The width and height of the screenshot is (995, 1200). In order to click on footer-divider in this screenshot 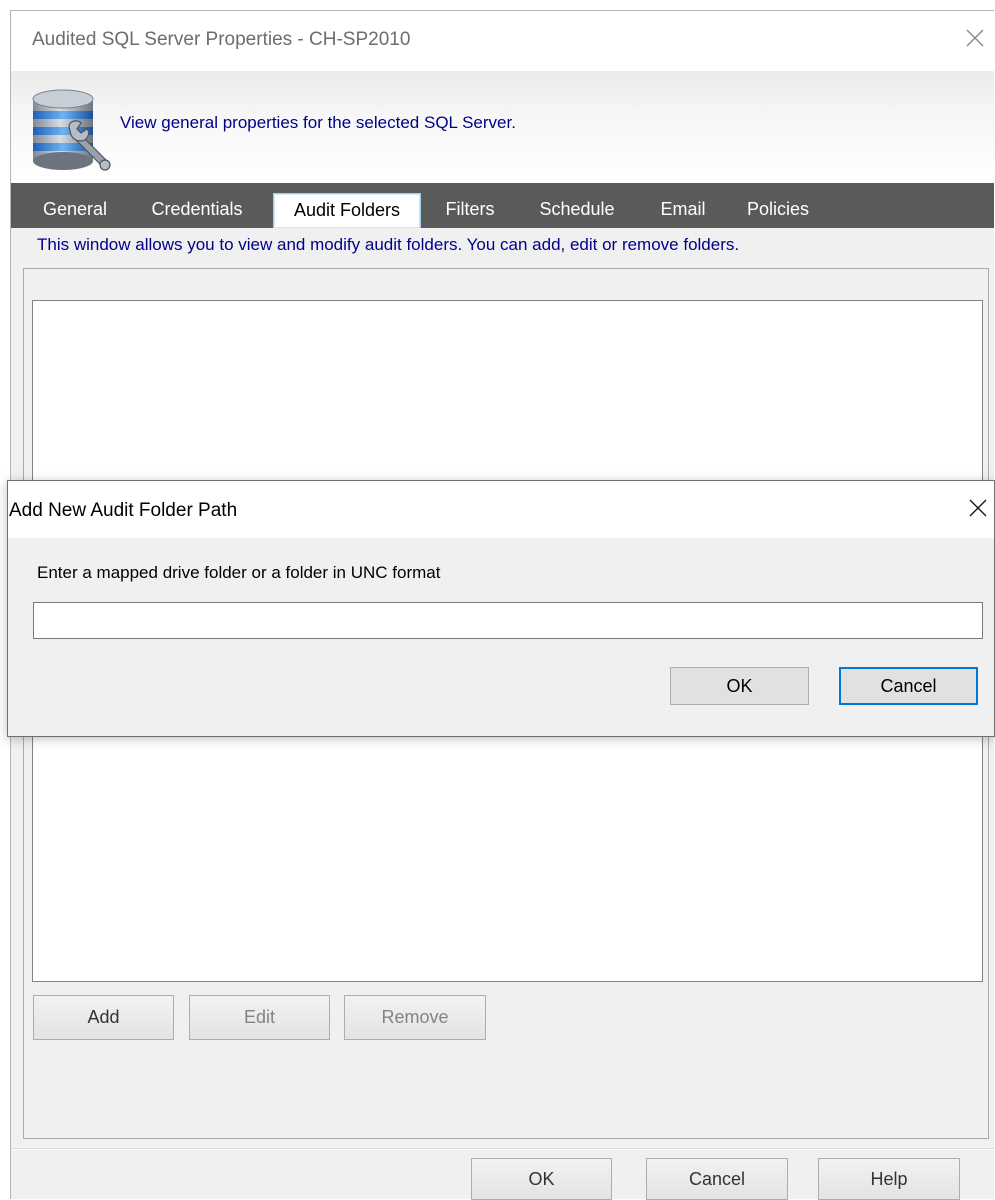, I will do `click(502, 1149)`.